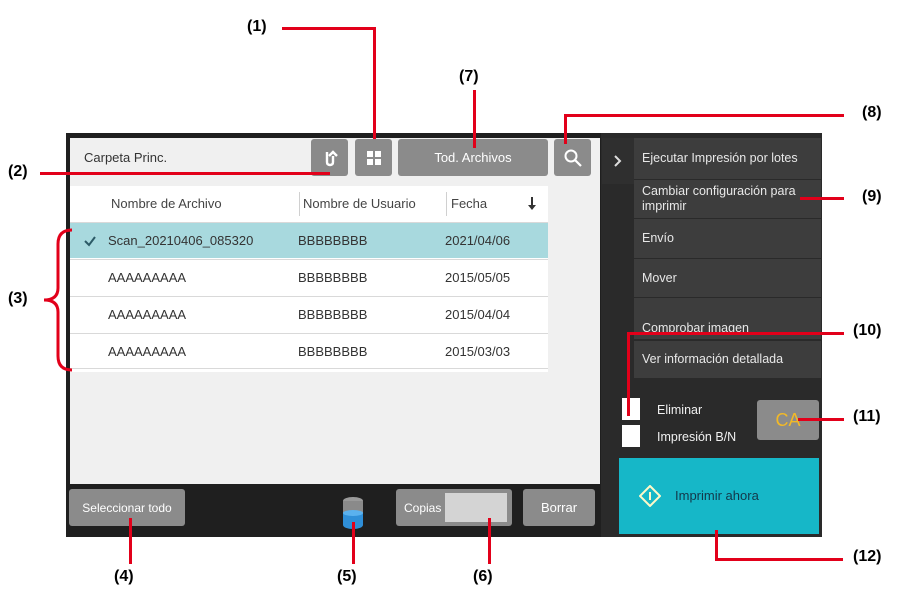 Image resolution: width=905 pixels, height=598 pixels. I want to click on column-header-date: Fecha, so click(469, 204).